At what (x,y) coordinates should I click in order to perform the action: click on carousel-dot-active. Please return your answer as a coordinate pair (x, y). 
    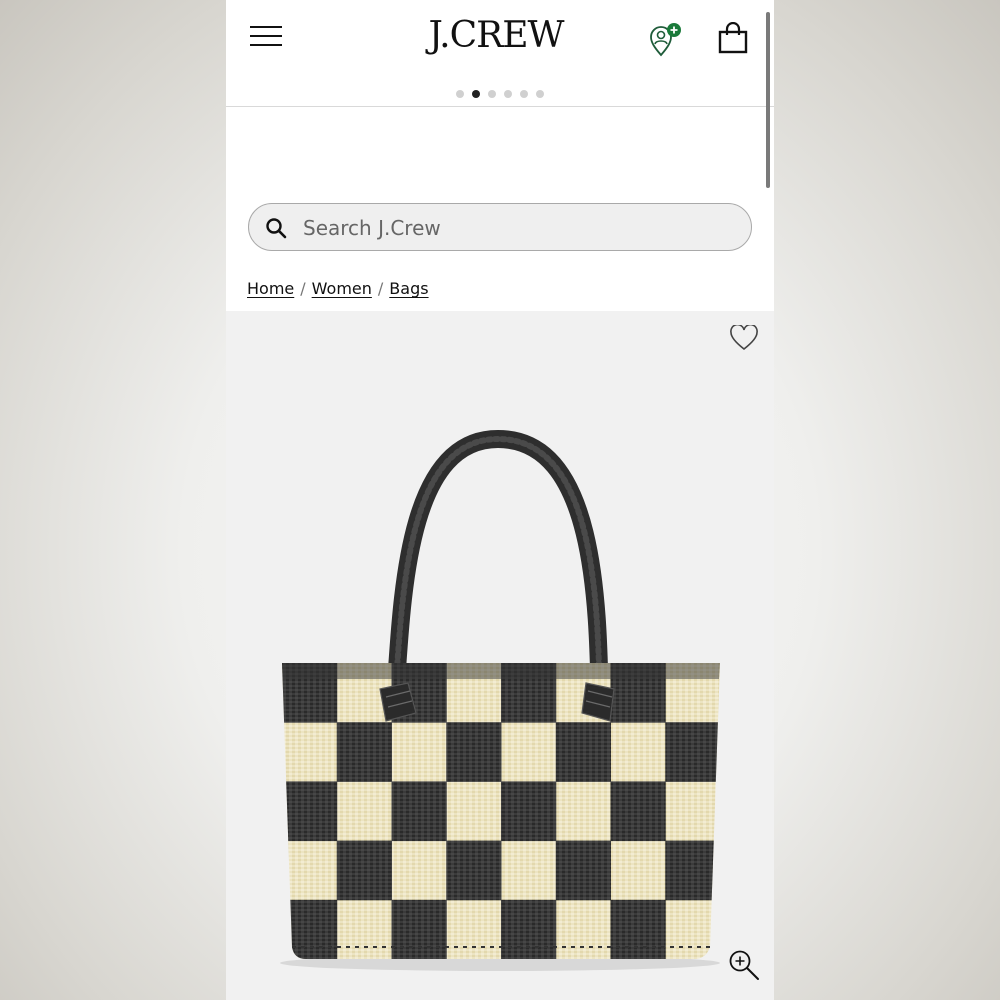
    Looking at the image, I should click on (476, 94).